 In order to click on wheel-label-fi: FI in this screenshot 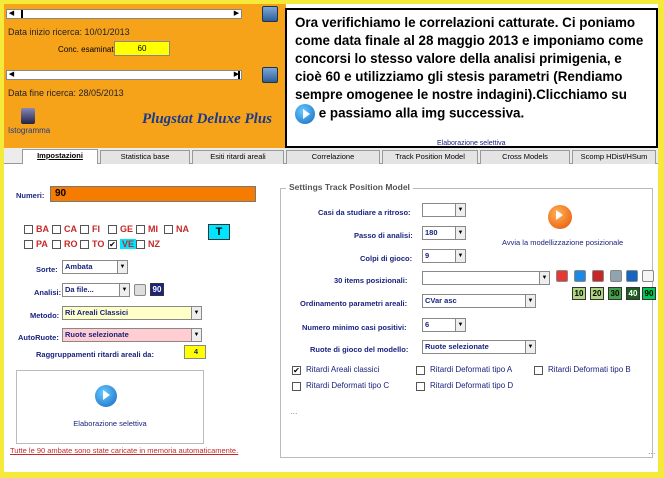, I will do `click(96, 229)`.